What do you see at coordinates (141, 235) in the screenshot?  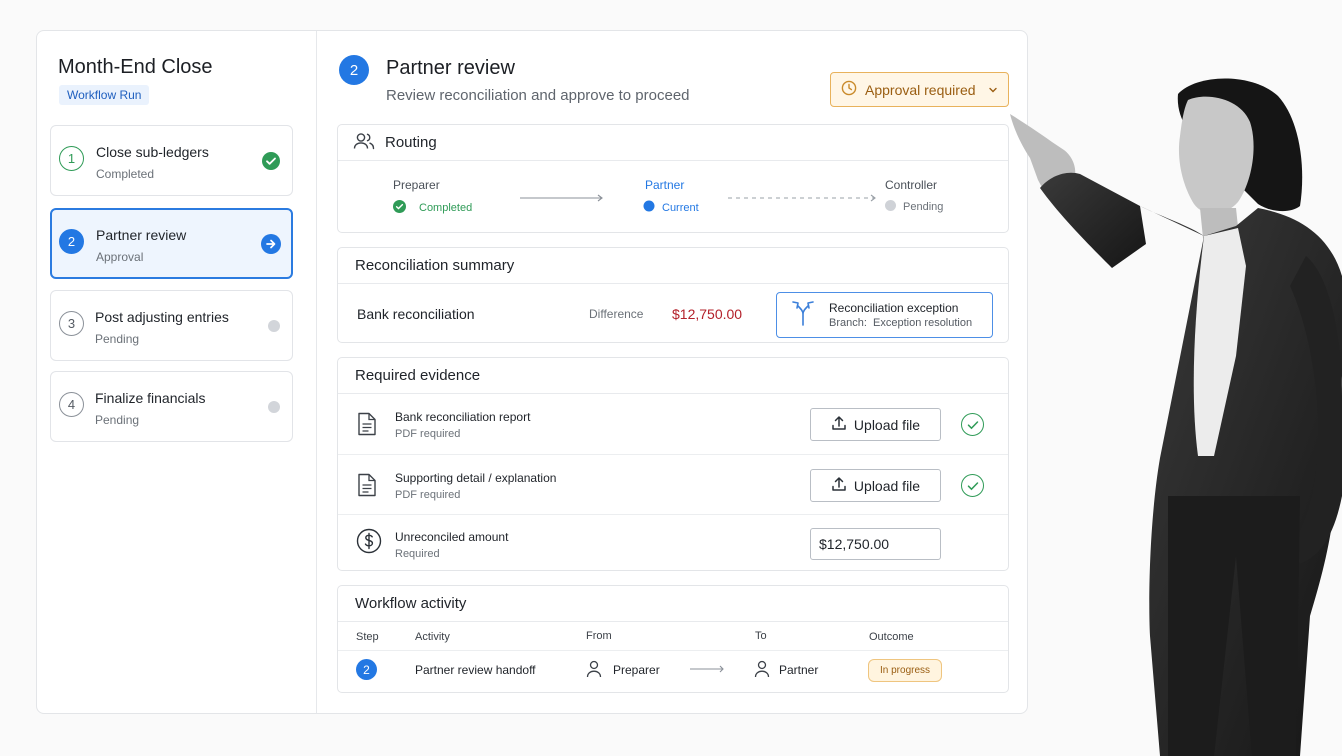 I see `step-name: Partner review` at bounding box center [141, 235].